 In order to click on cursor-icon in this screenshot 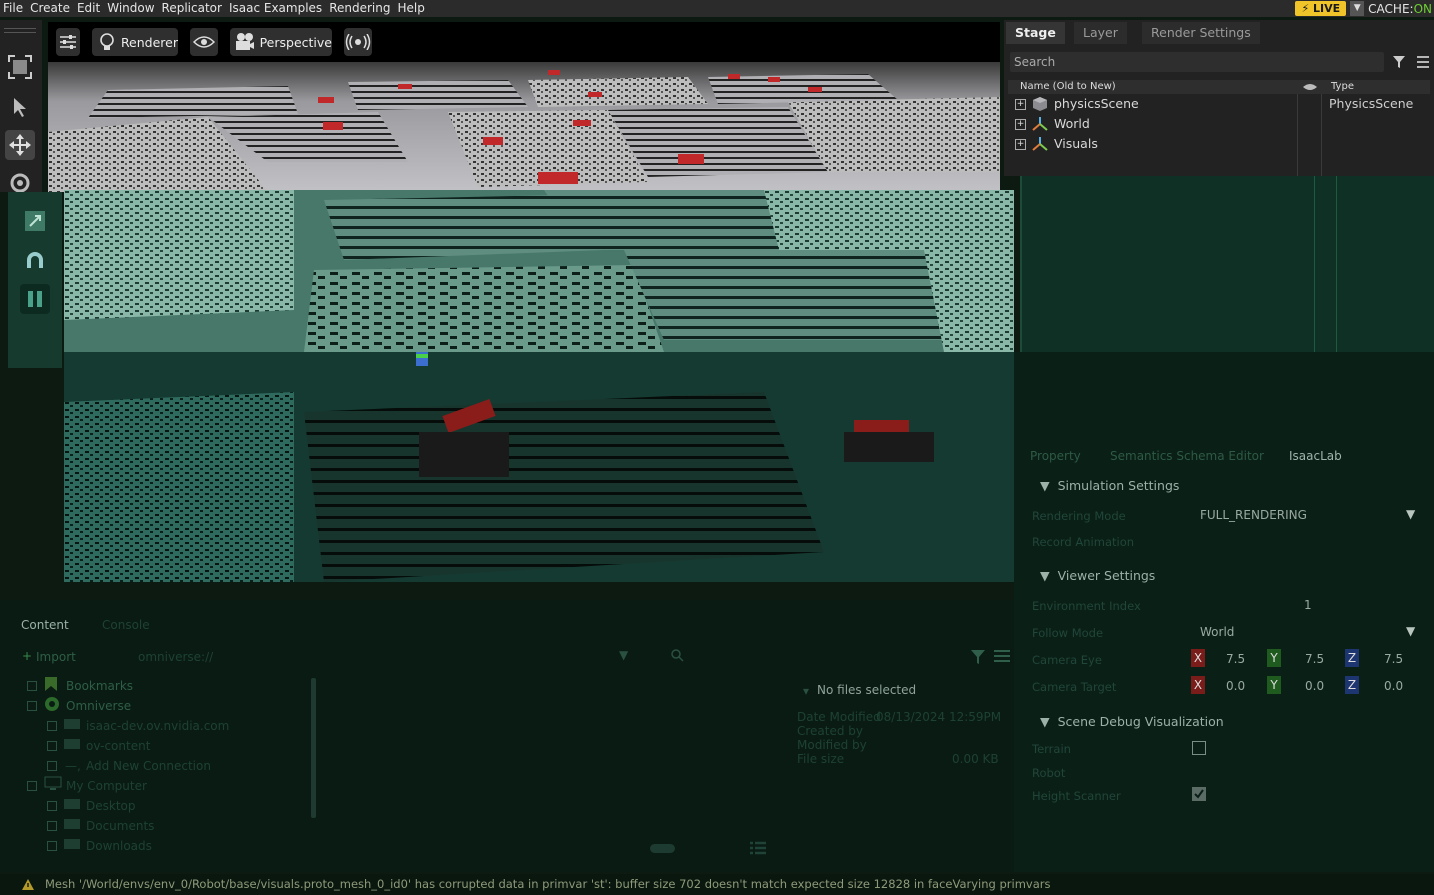, I will do `click(20, 107)`.